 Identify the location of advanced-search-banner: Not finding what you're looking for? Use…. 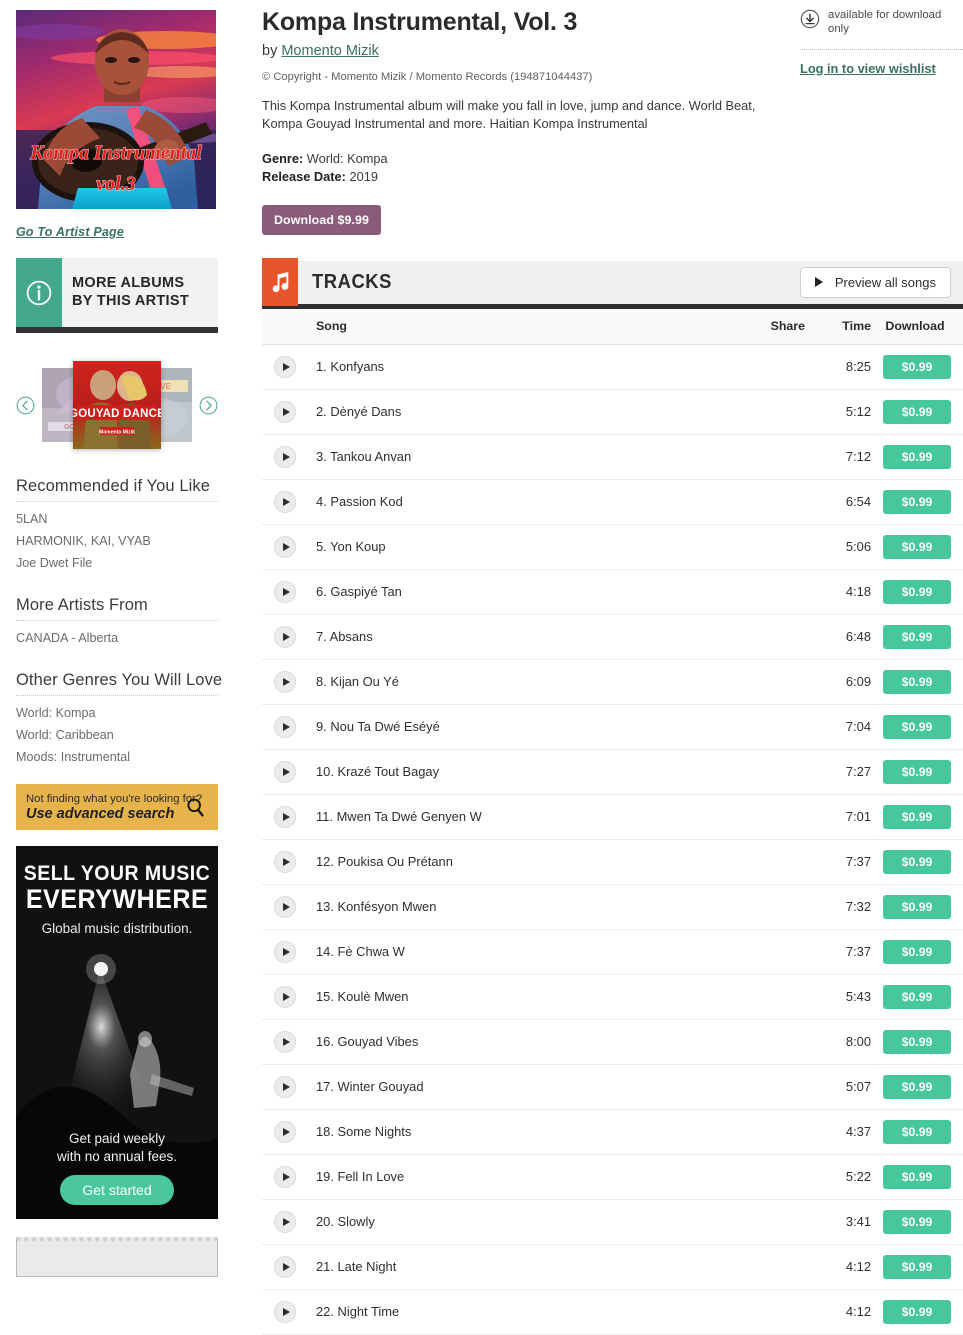
(117, 807).